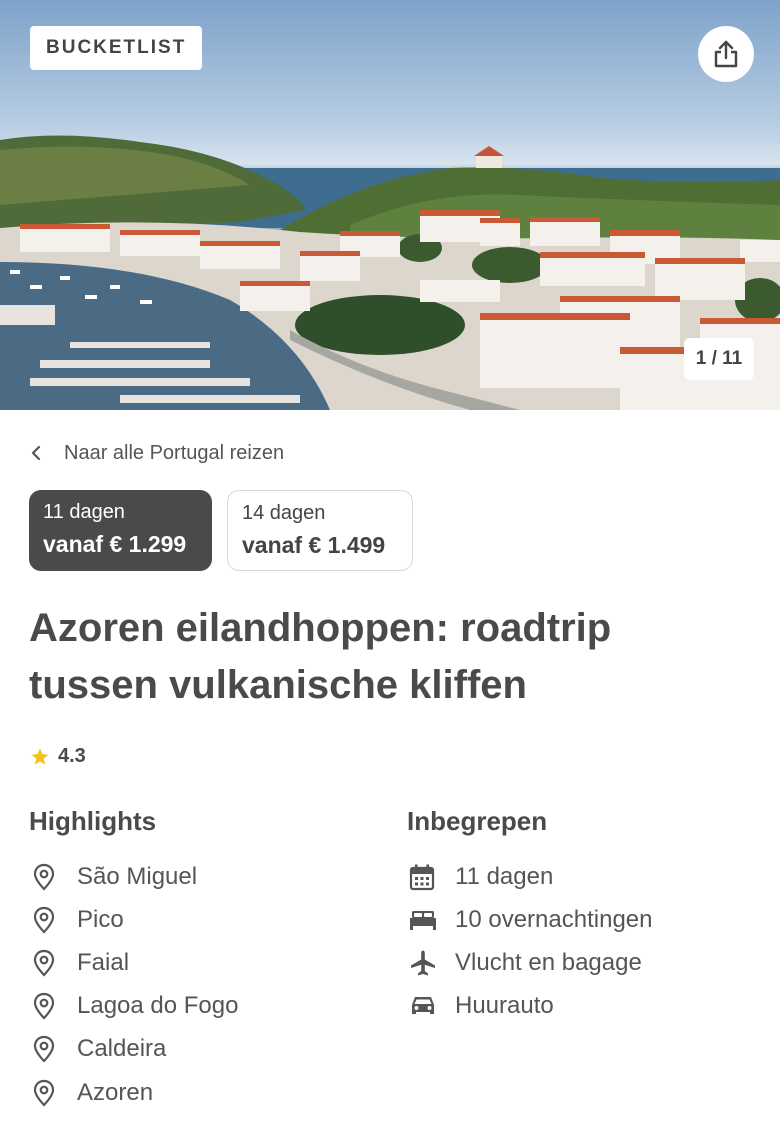 This screenshot has height=1132, width=780. What do you see at coordinates (72, 756) in the screenshot?
I see `rating-value: 4.3` at bounding box center [72, 756].